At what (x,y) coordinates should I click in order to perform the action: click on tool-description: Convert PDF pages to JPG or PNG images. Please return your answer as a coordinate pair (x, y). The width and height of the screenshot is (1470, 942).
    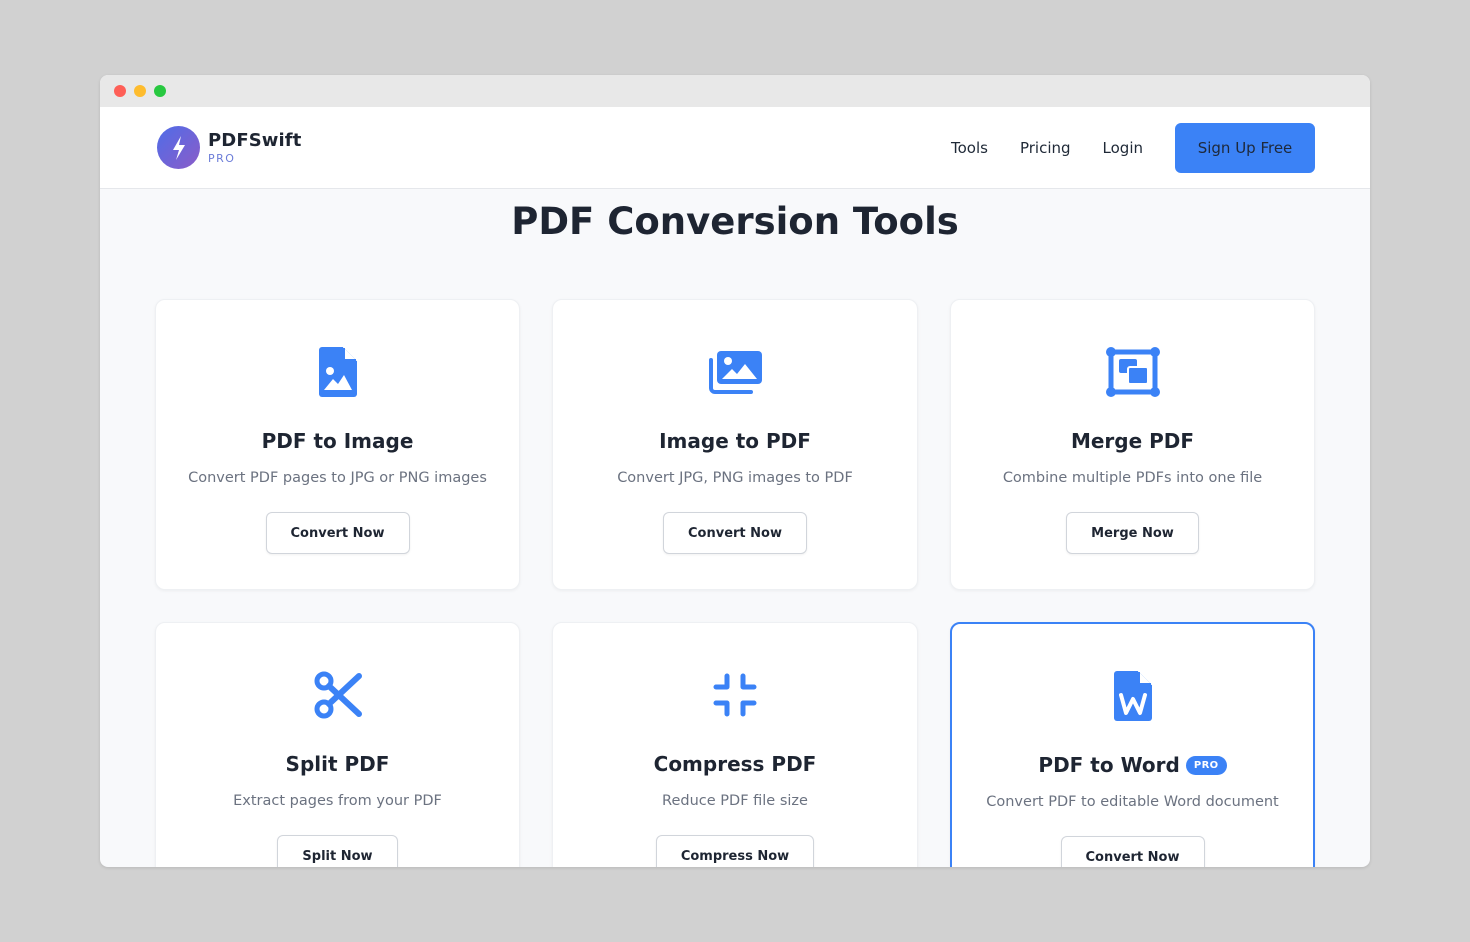
    Looking at the image, I should click on (337, 478).